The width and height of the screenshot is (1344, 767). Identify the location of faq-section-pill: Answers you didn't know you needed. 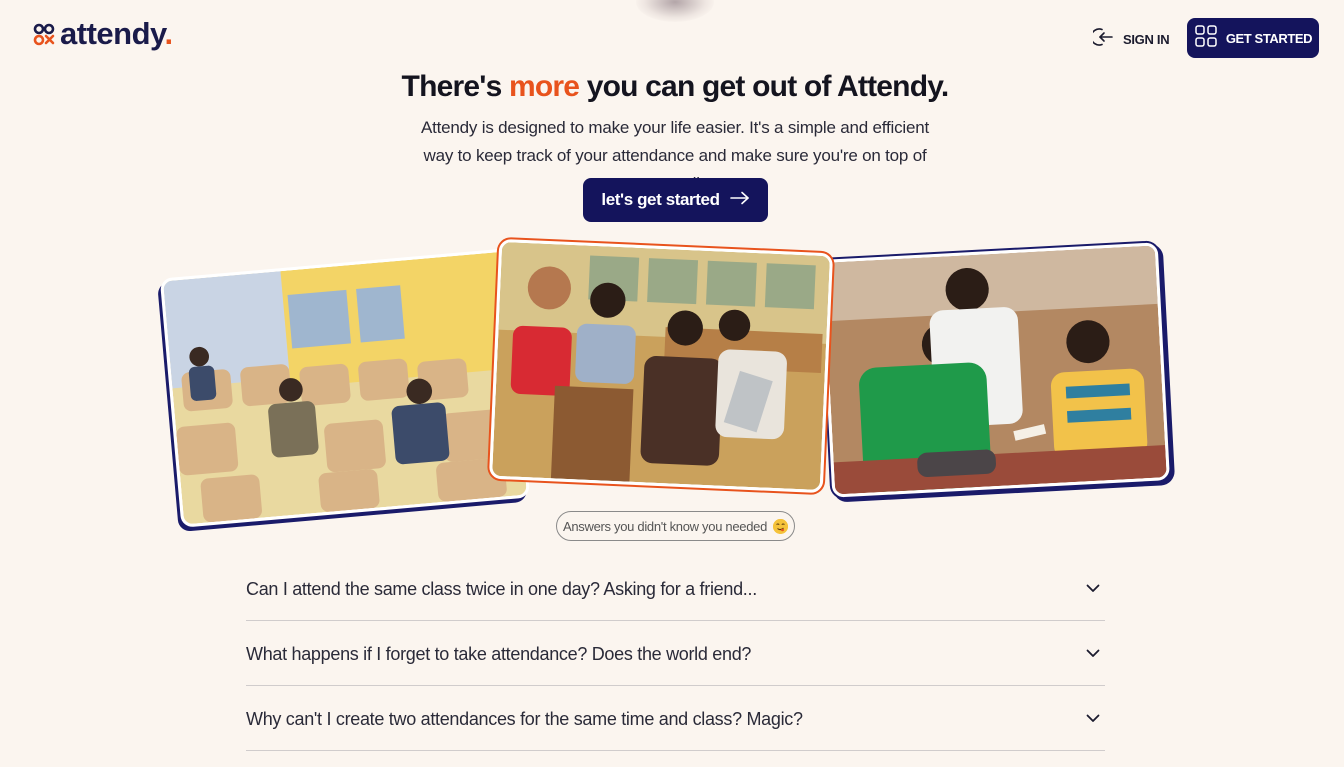
(675, 526).